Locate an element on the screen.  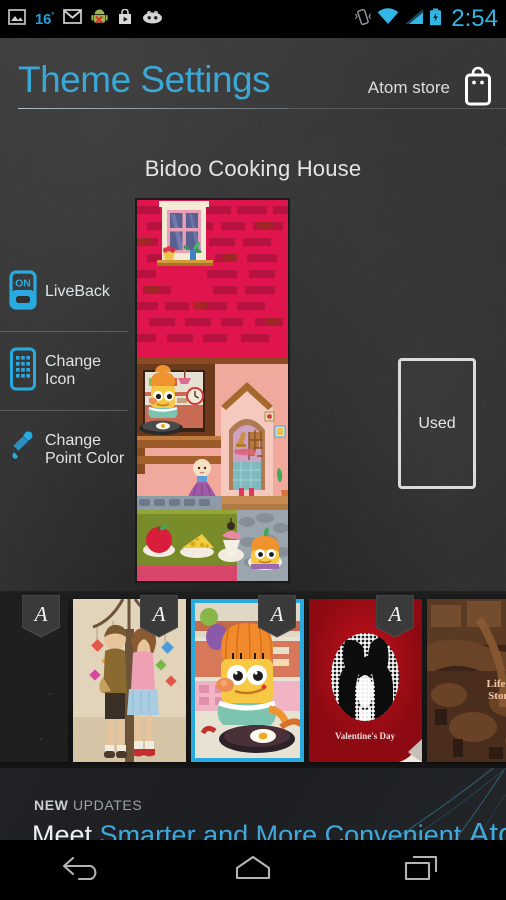
promo-eyebrow-light: UPDATES is located at coordinates (107, 805).